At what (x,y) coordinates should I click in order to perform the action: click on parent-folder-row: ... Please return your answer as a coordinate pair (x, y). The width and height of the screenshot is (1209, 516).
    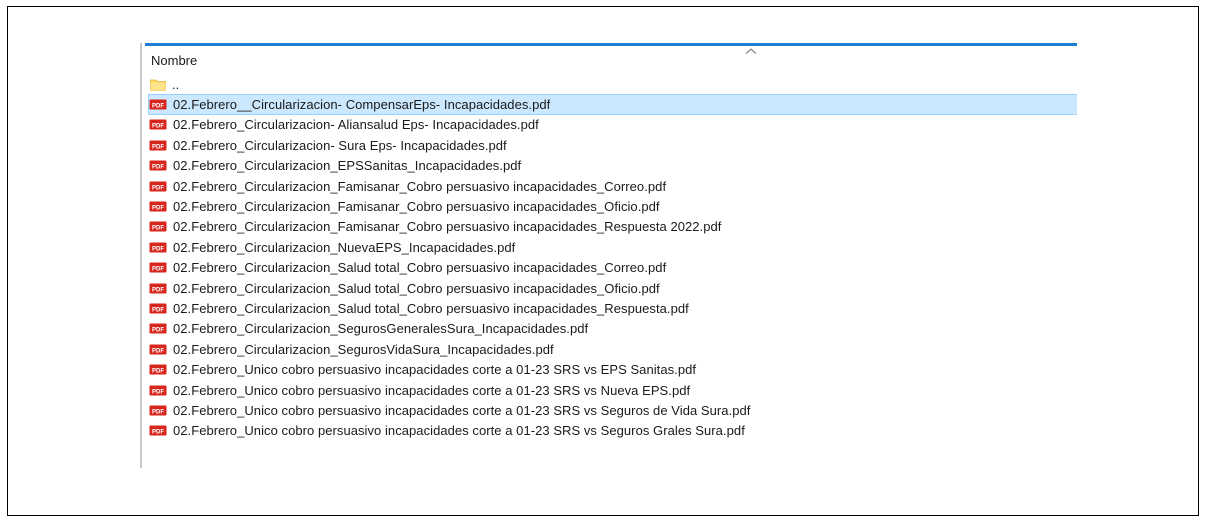
    Looking at the image, I should click on (612, 84).